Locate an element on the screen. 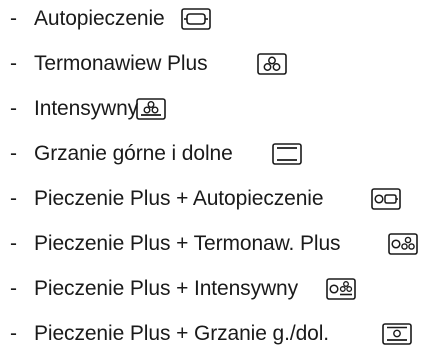  mode-label: Intensywny is located at coordinates (86, 108).